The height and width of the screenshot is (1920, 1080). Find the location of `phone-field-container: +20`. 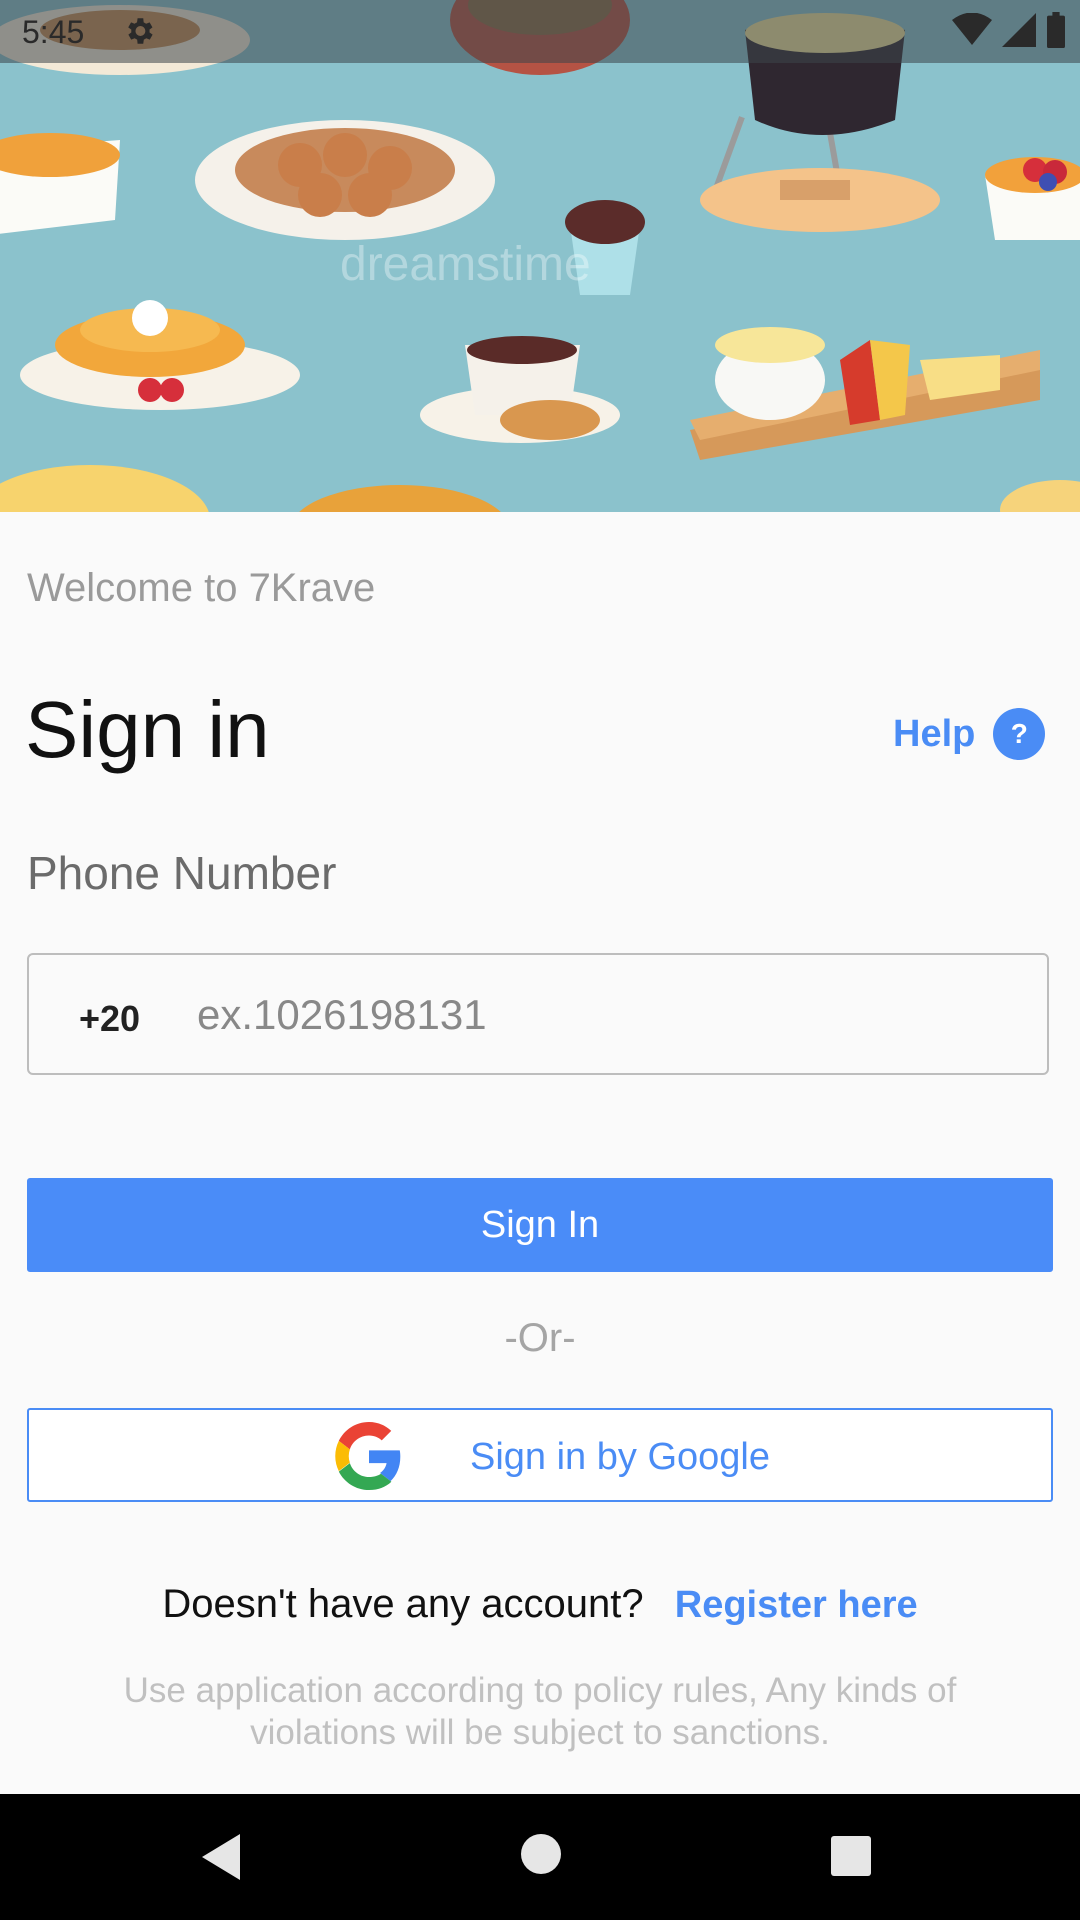

phone-field-container: +20 is located at coordinates (538, 1014).